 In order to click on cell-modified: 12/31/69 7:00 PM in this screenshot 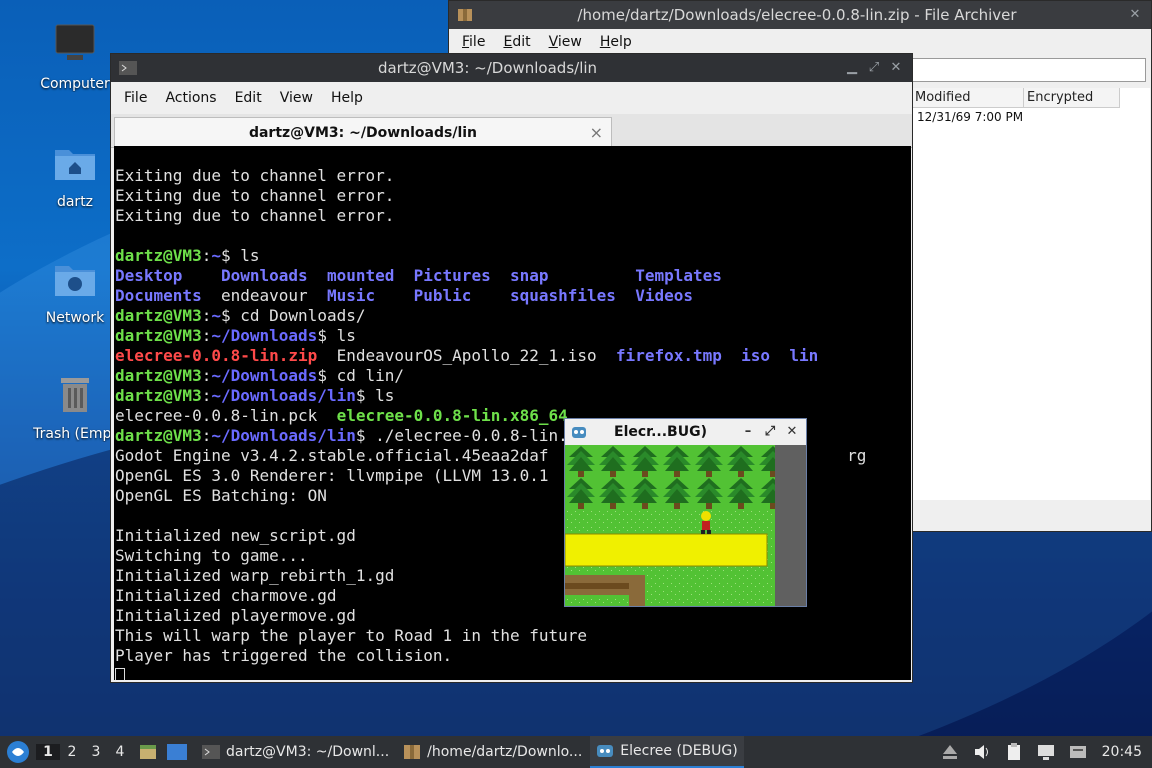, I will do `click(970, 117)`.